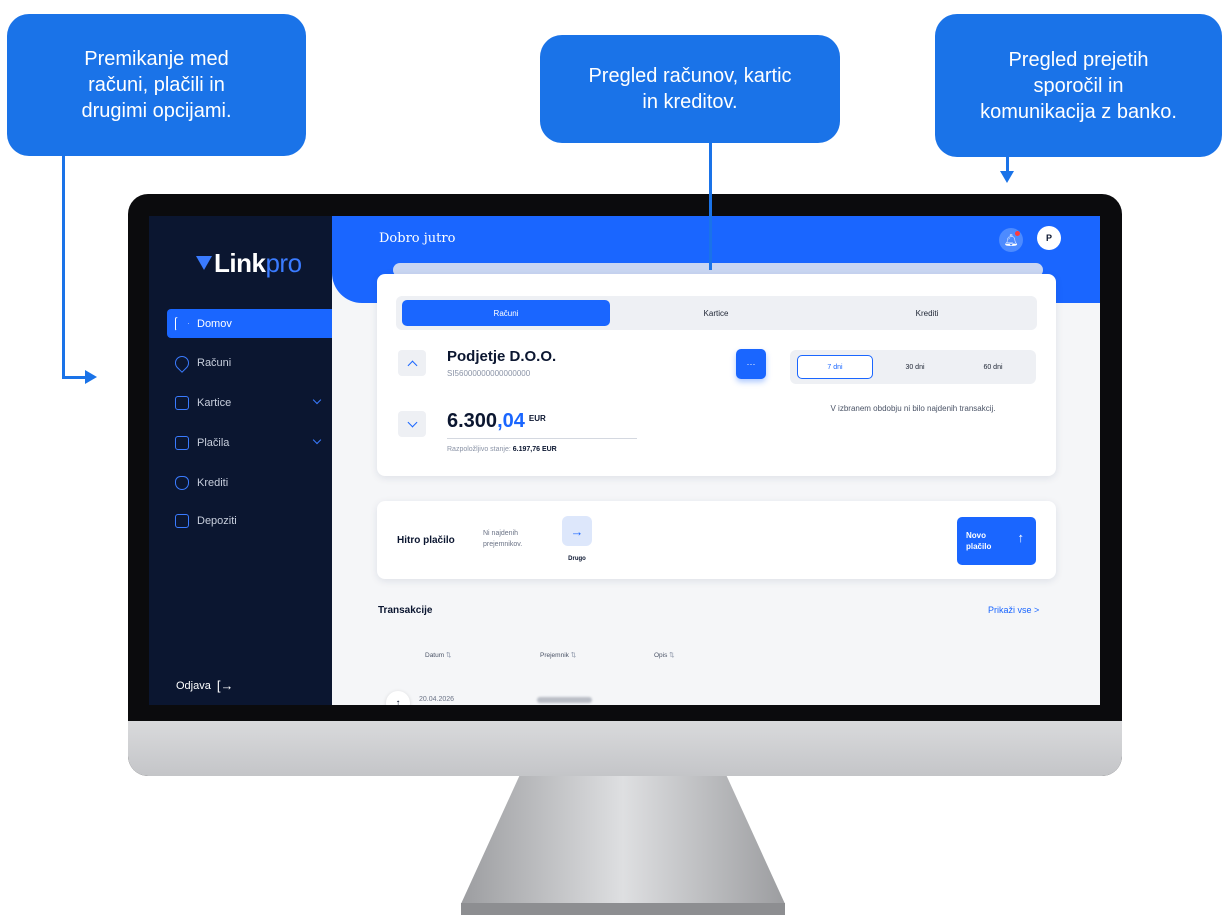 The height and width of the screenshot is (915, 1223). Describe the element at coordinates (1007, 177) in the screenshot. I see `arrow-down-icon` at that location.